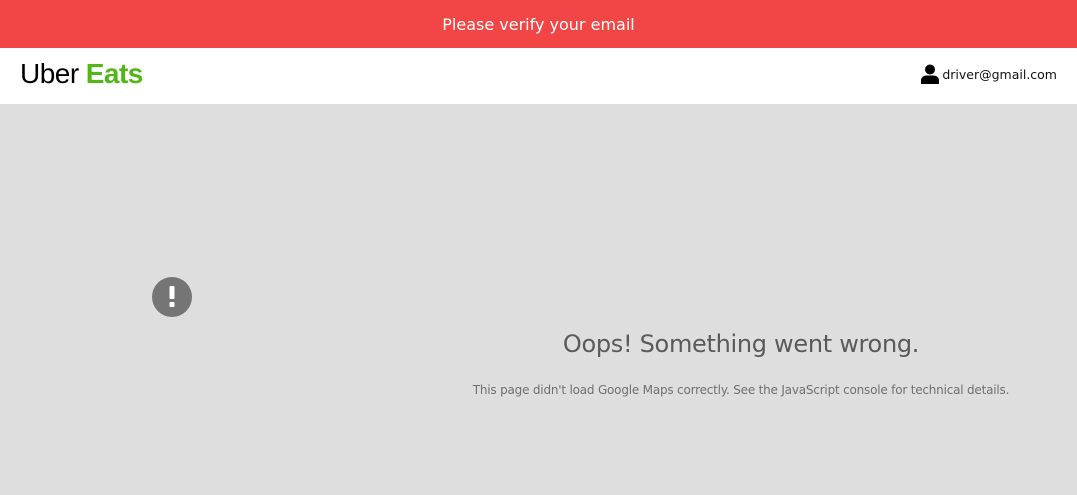 The height and width of the screenshot is (495, 1077). I want to click on logo-uber-text: Uber, so click(49, 73).